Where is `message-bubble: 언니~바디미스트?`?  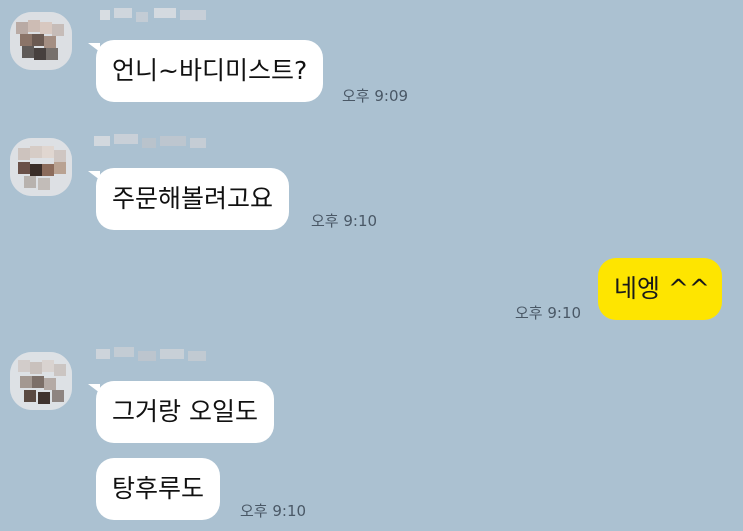
message-bubble: 언니~바디미스트? is located at coordinates (210, 71).